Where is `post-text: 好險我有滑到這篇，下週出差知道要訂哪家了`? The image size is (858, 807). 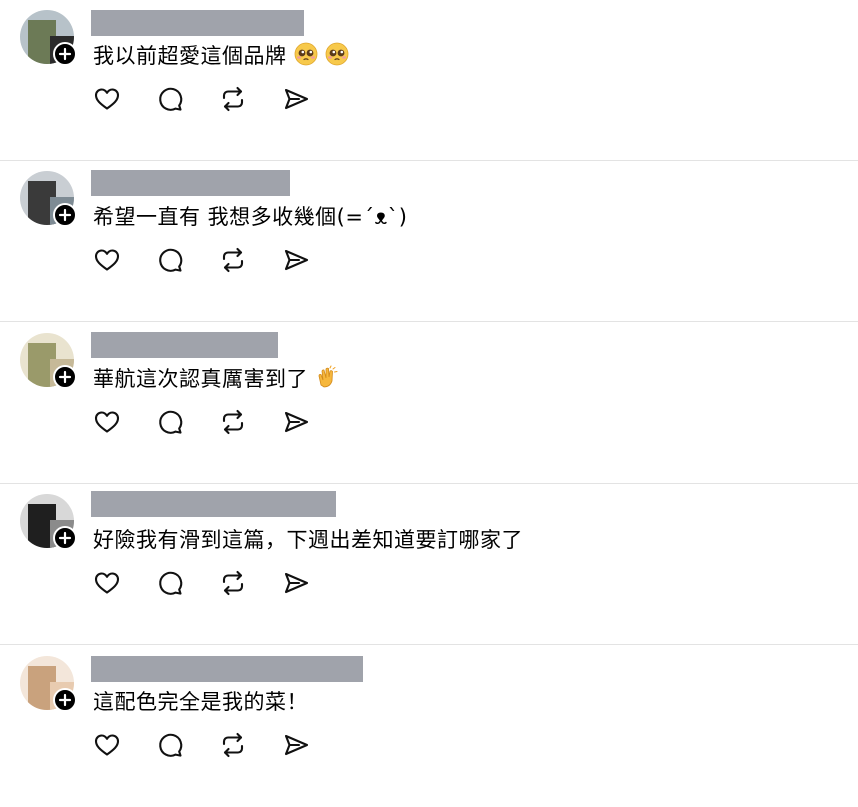 post-text: 好險我有滑到這篇，下週出差知道要訂哪家了 is located at coordinates (308, 540).